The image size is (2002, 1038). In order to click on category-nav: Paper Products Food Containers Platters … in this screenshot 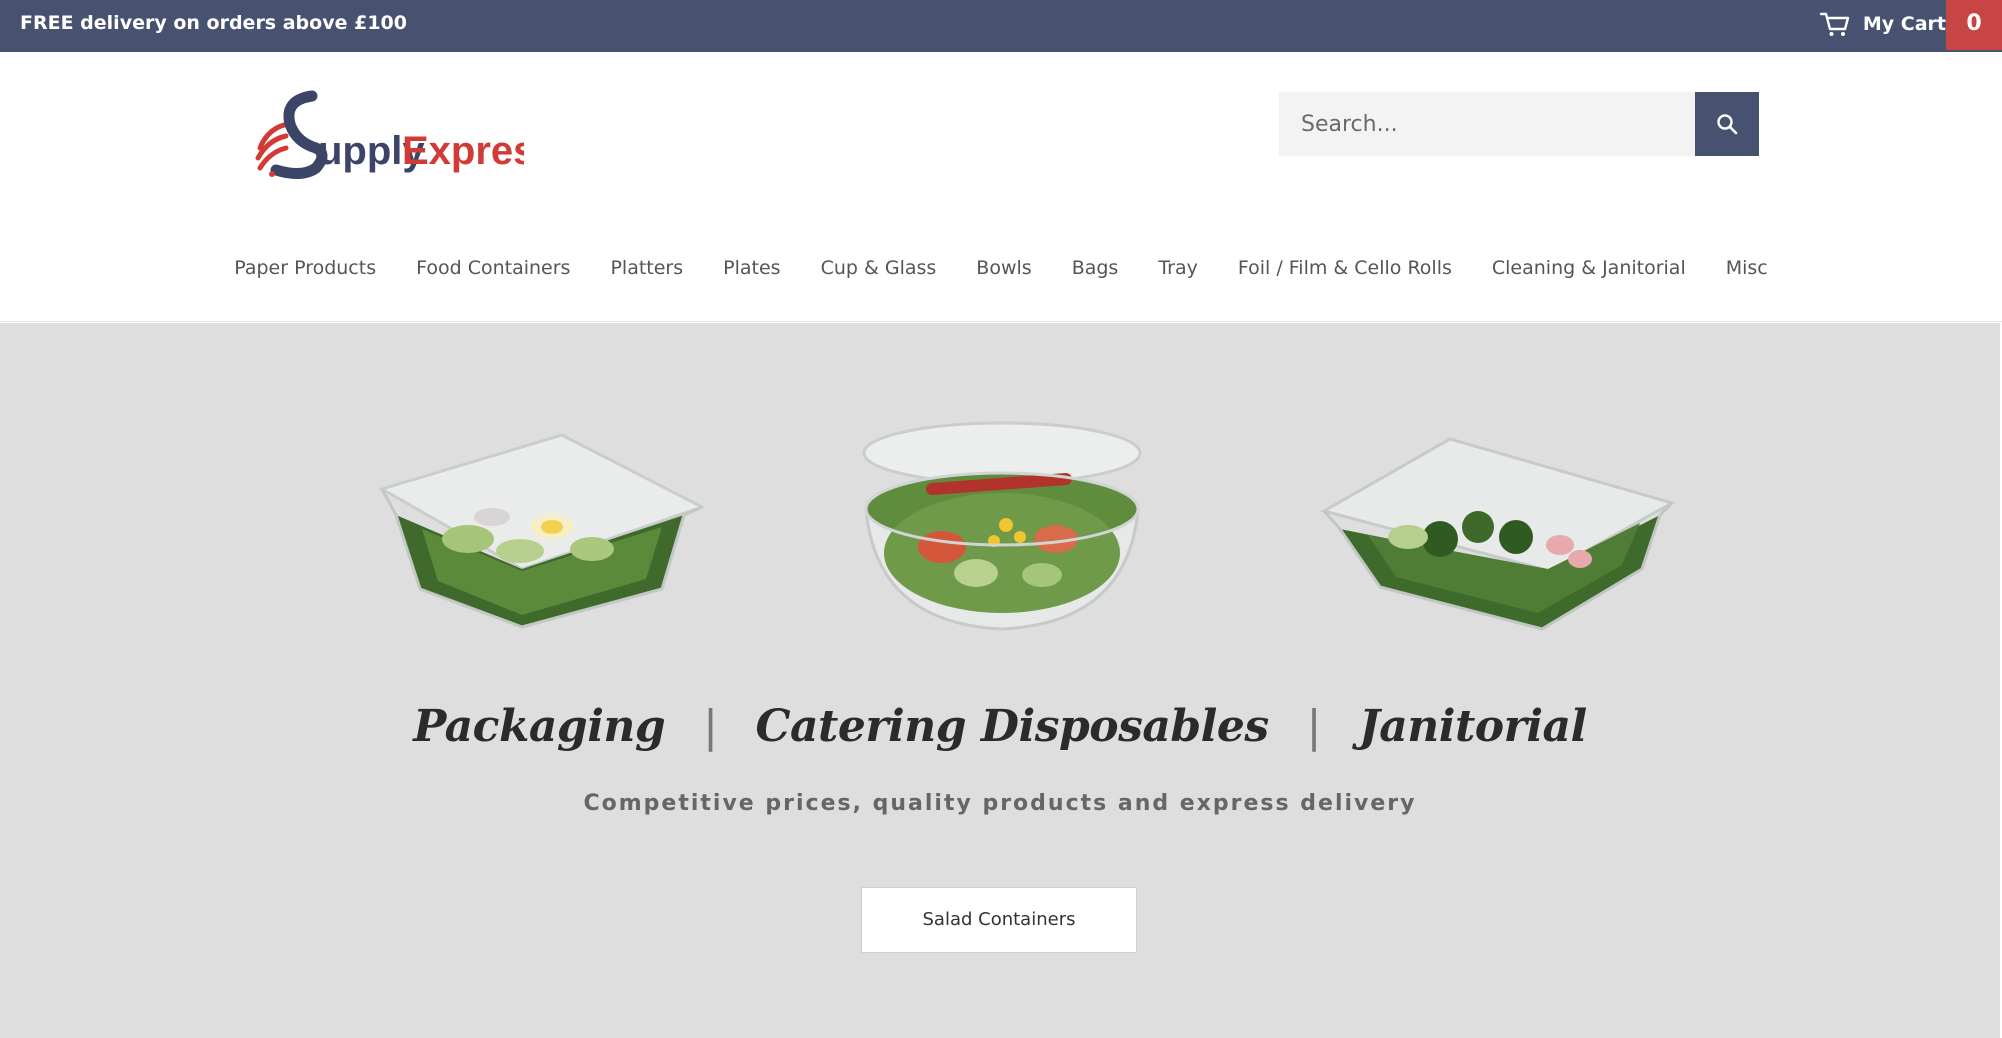, I will do `click(1001, 268)`.